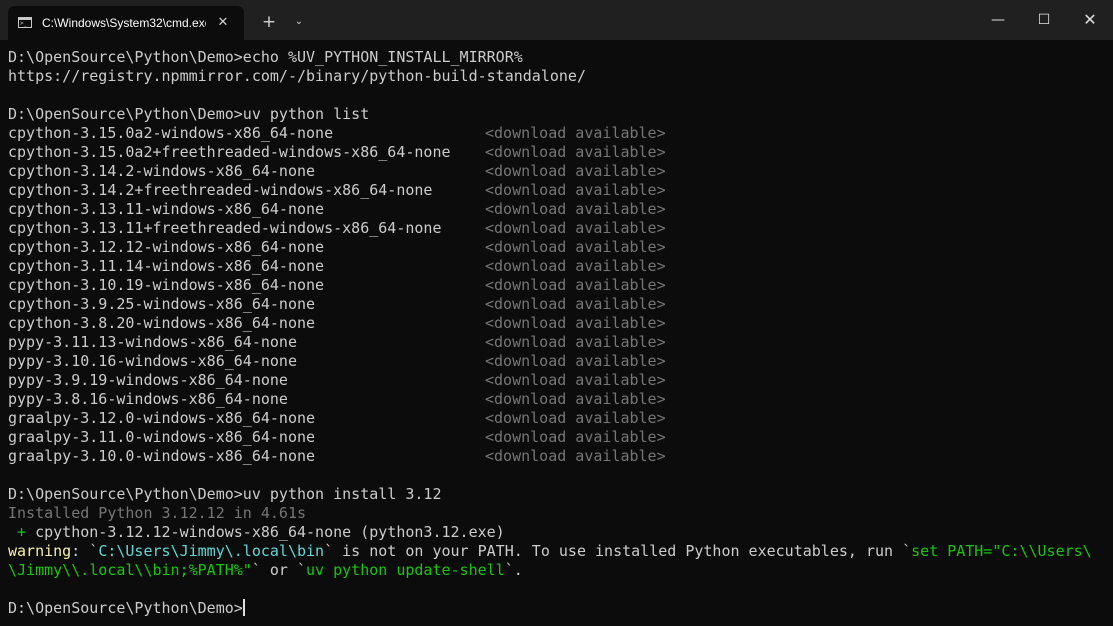 The height and width of the screenshot is (626, 1113). Describe the element at coordinates (166, 285) in the screenshot. I see `python-version-name: cpython-3.10.19-windows-x86_64-none` at that location.